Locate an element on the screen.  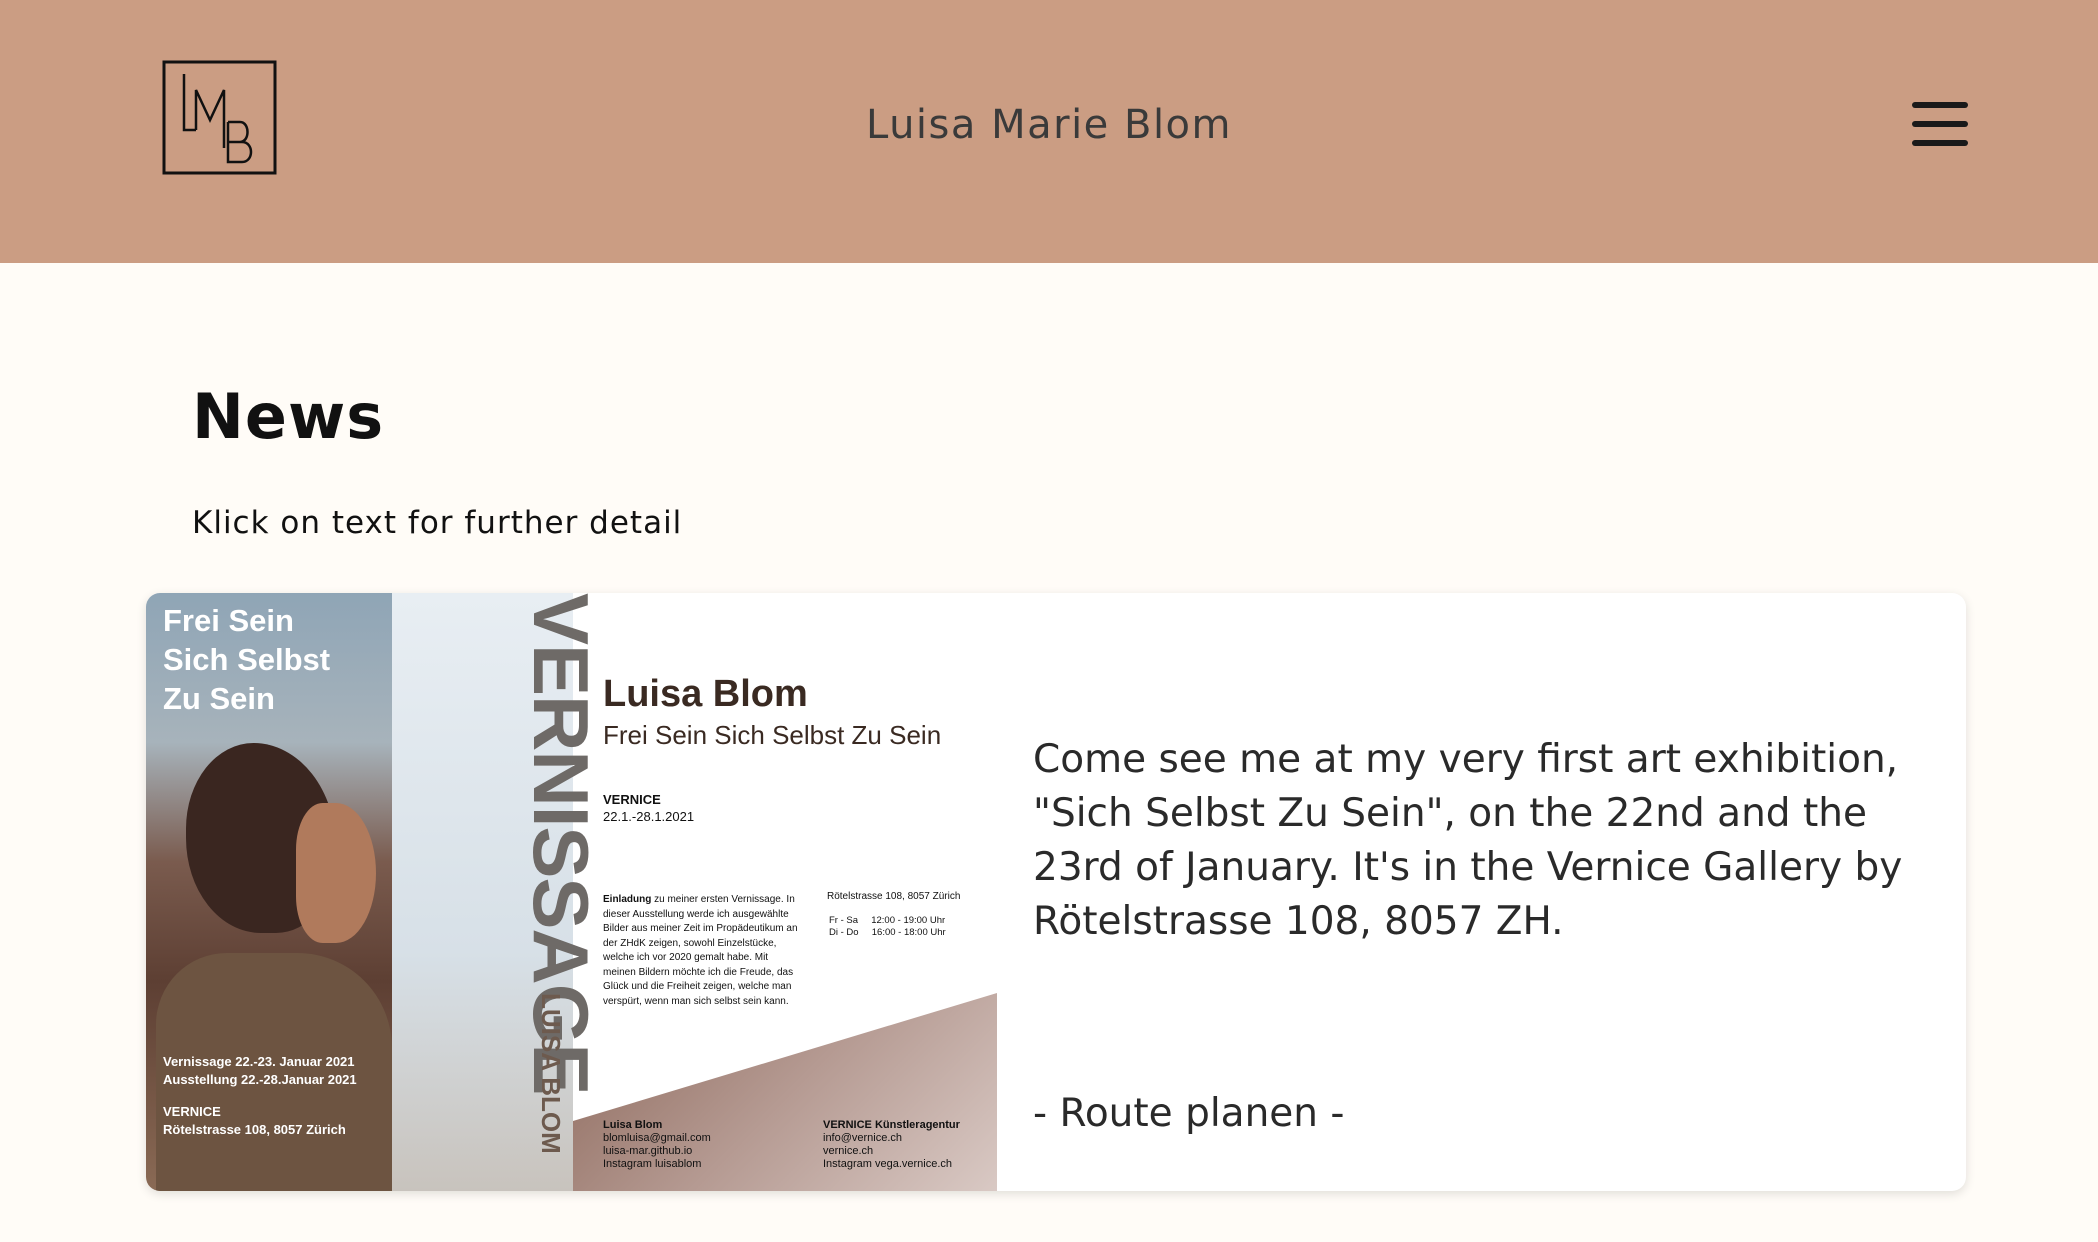
poster-vernice-dates: 22.1.-28.1.2021 is located at coordinates (649, 816).